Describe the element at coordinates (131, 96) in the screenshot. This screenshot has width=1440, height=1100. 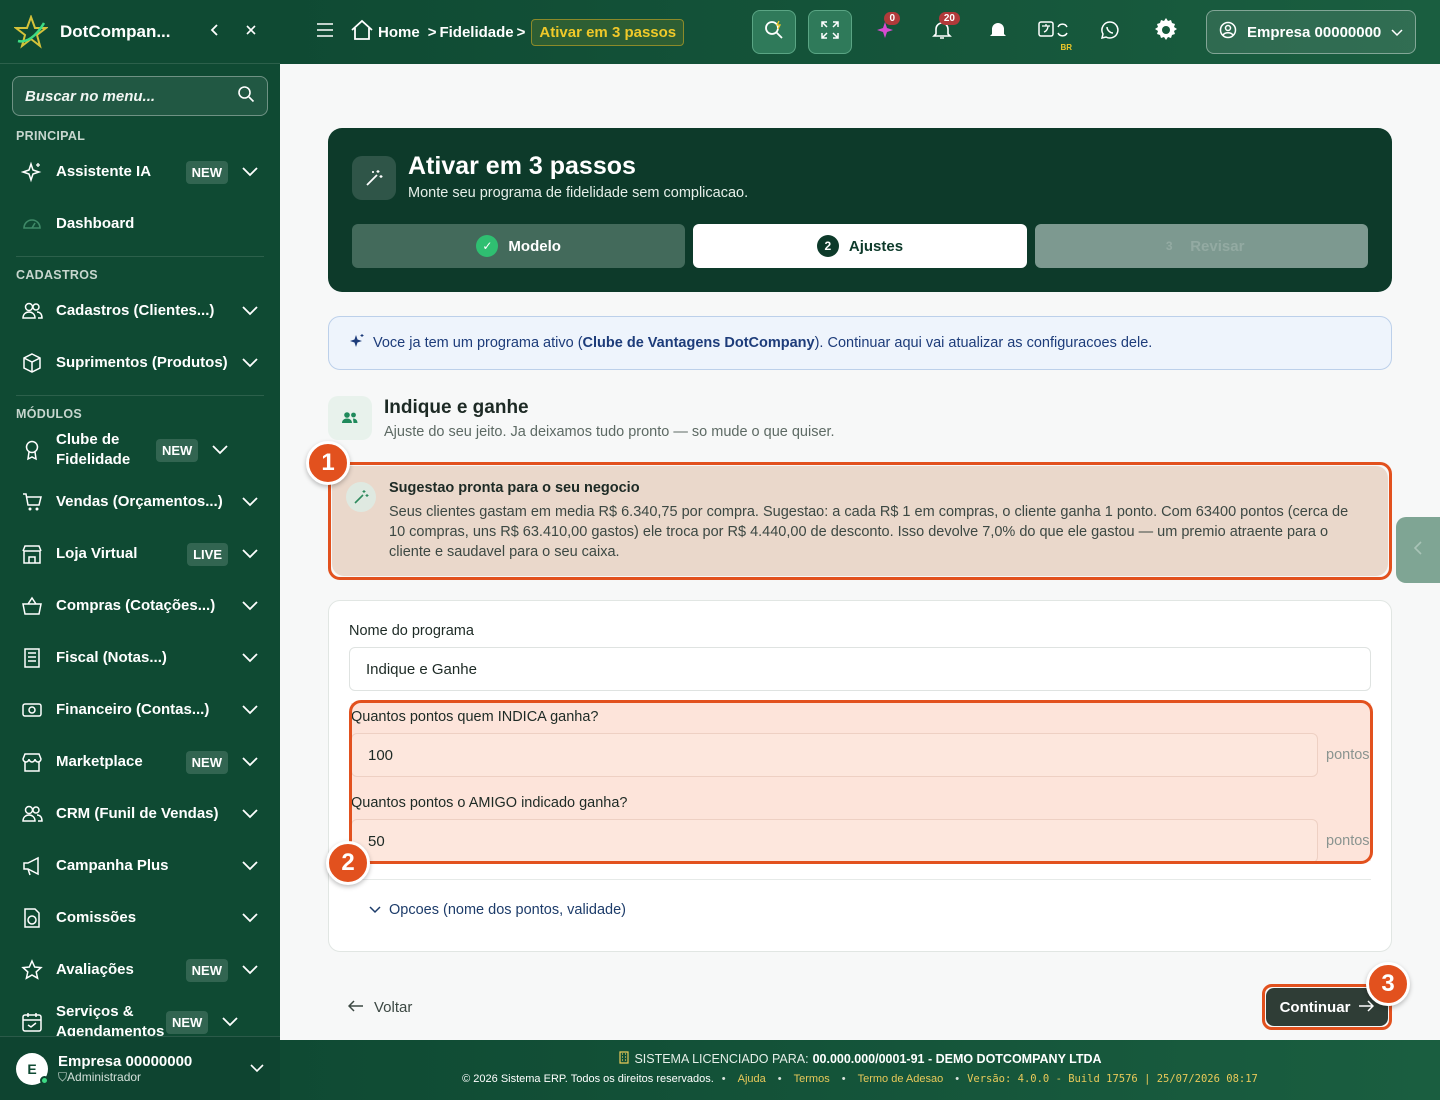
I see `sidebar-search-input` at that location.